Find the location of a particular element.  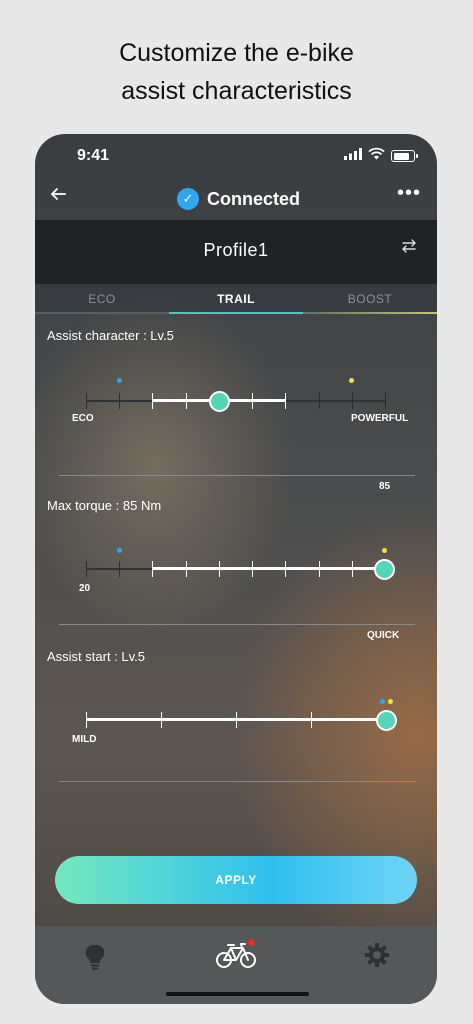

lightbulb-icon is located at coordinates (95, 957).